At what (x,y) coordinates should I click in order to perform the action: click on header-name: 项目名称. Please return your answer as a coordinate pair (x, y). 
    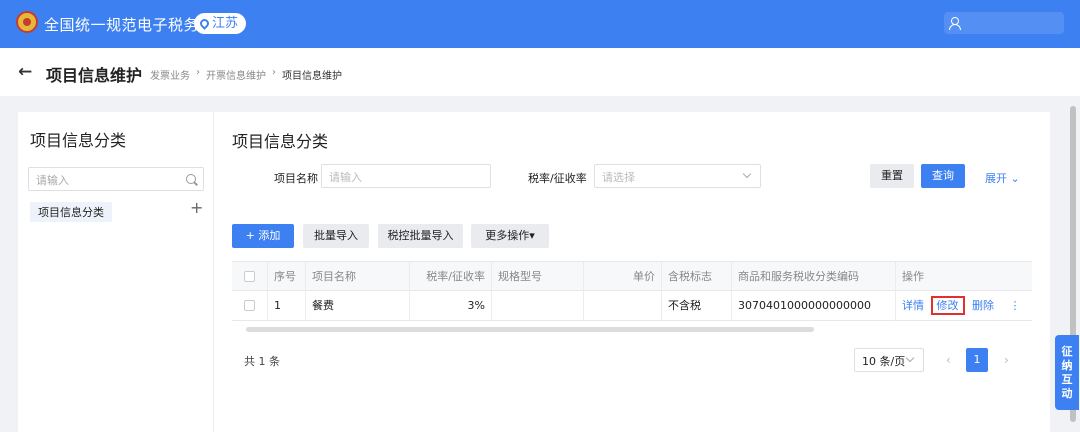
    Looking at the image, I should click on (358, 277).